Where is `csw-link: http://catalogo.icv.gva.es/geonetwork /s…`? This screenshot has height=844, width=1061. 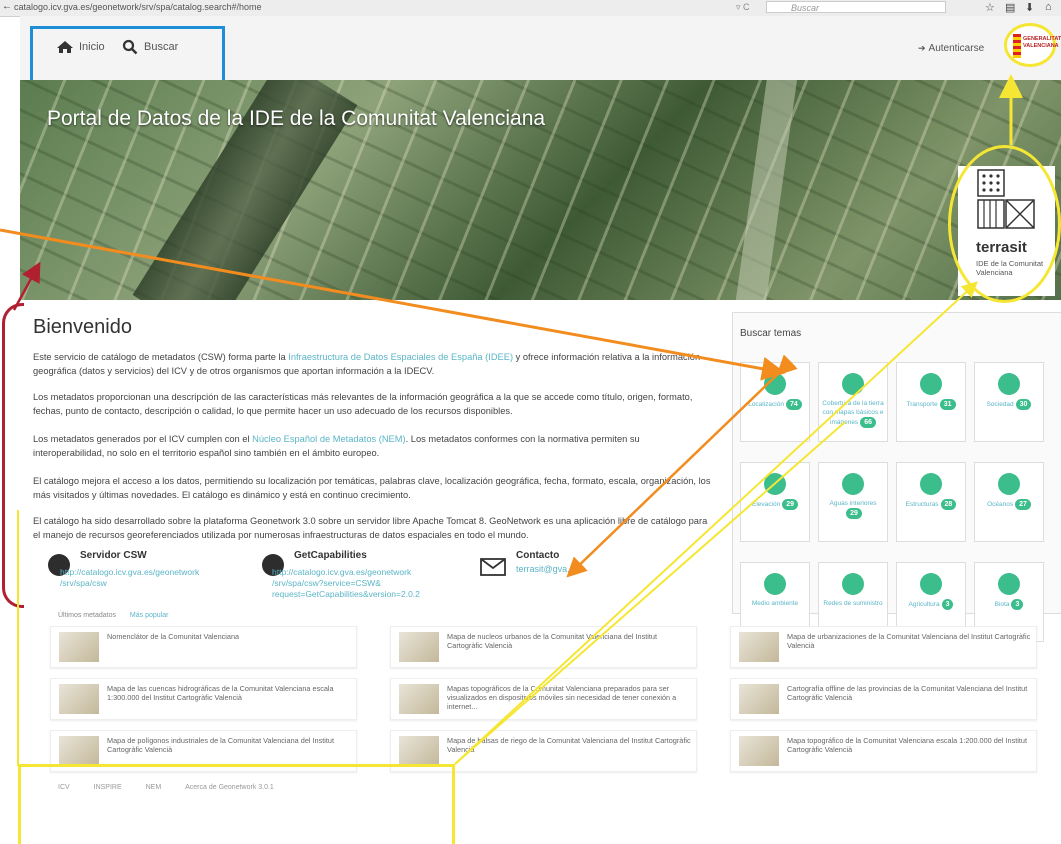
csw-link: http://catalogo.icv.gva.es/geonetwork /s… is located at coordinates (145, 578).